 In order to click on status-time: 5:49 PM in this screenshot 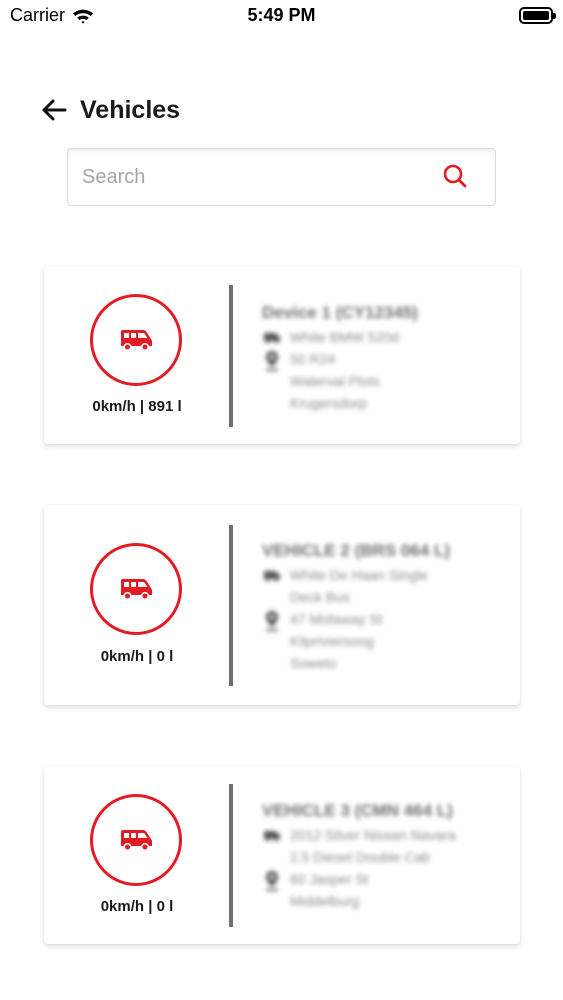, I will do `click(281, 15)`.